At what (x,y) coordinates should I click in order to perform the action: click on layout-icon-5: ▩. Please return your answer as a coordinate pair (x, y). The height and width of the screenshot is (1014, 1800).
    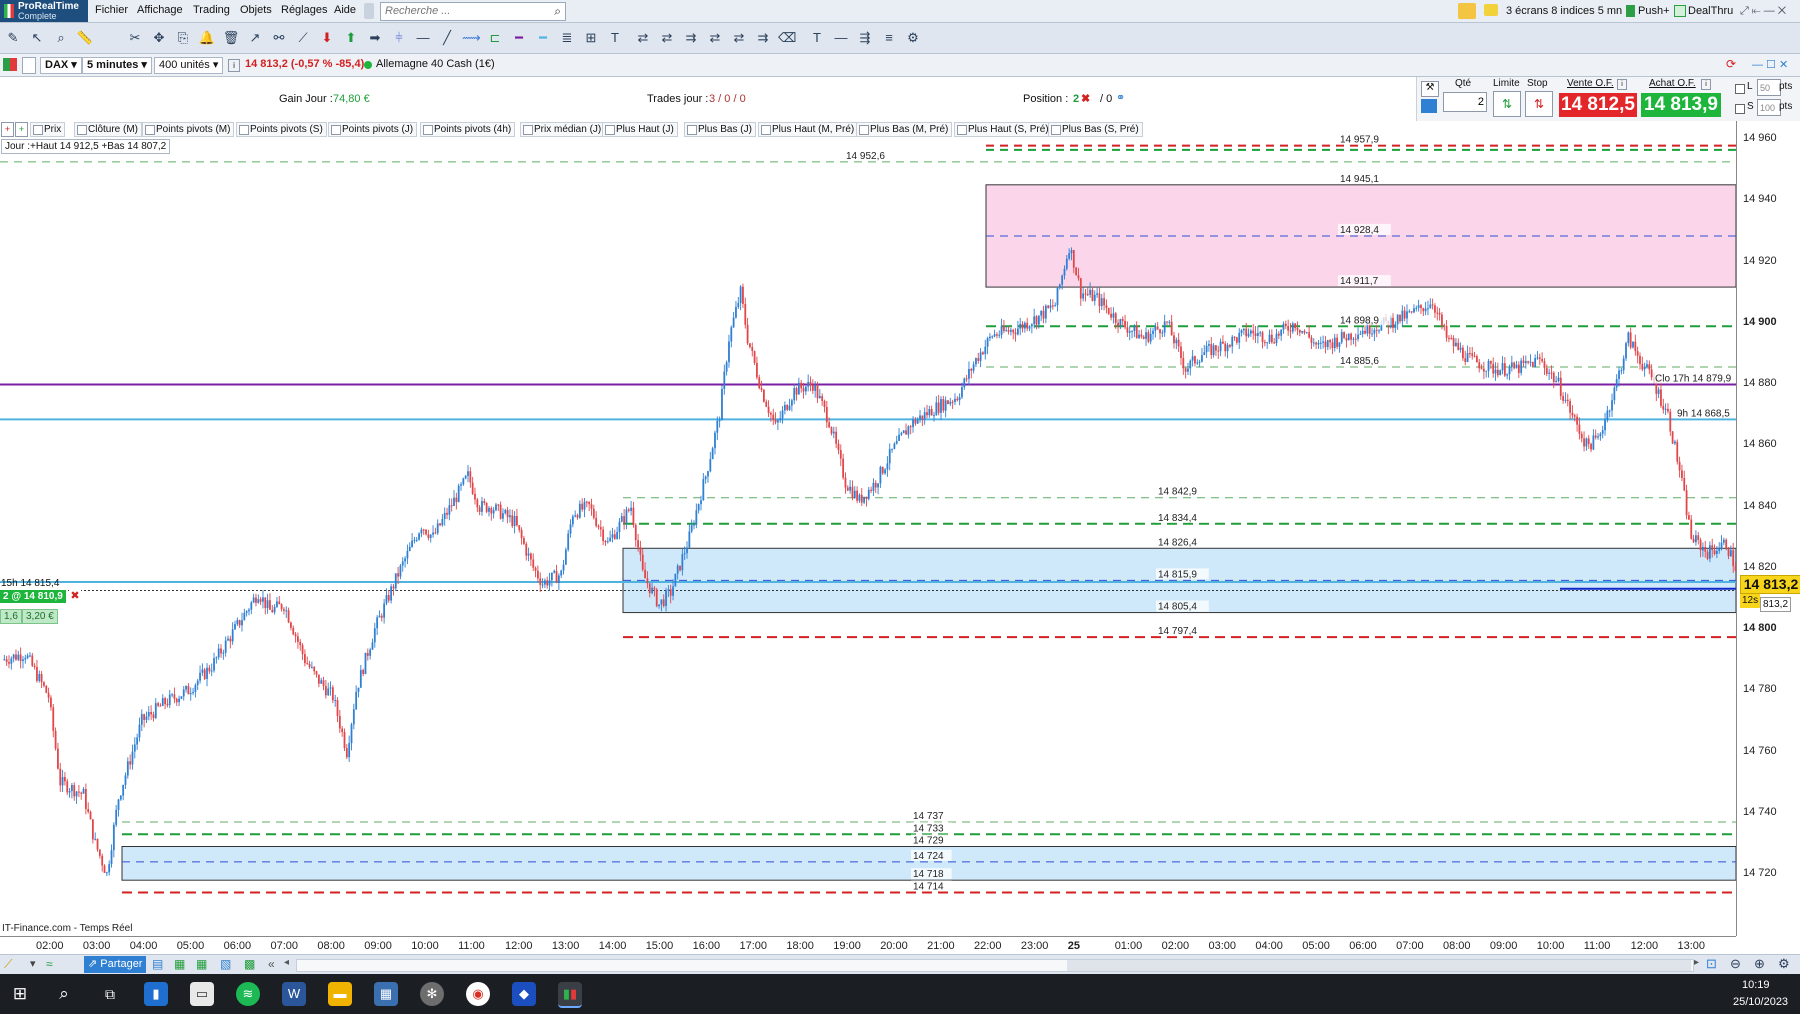
    Looking at the image, I should click on (249, 964).